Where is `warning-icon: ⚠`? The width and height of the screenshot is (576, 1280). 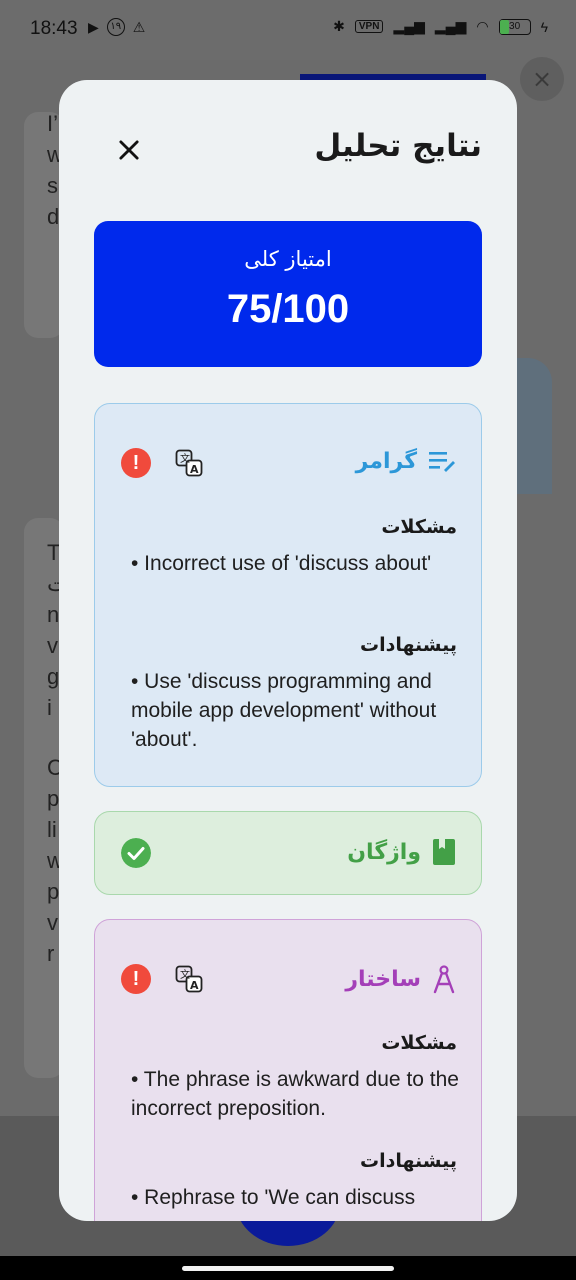
warning-icon: ⚠ is located at coordinates (139, 26).